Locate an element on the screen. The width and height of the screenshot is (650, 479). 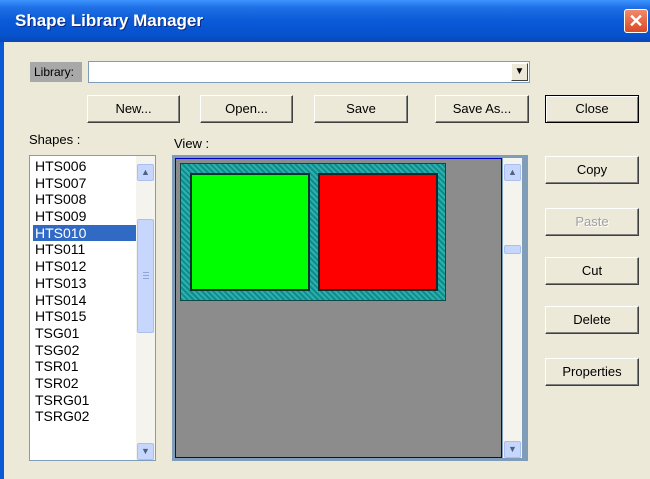
window-border is located at coordinates (2, 260).